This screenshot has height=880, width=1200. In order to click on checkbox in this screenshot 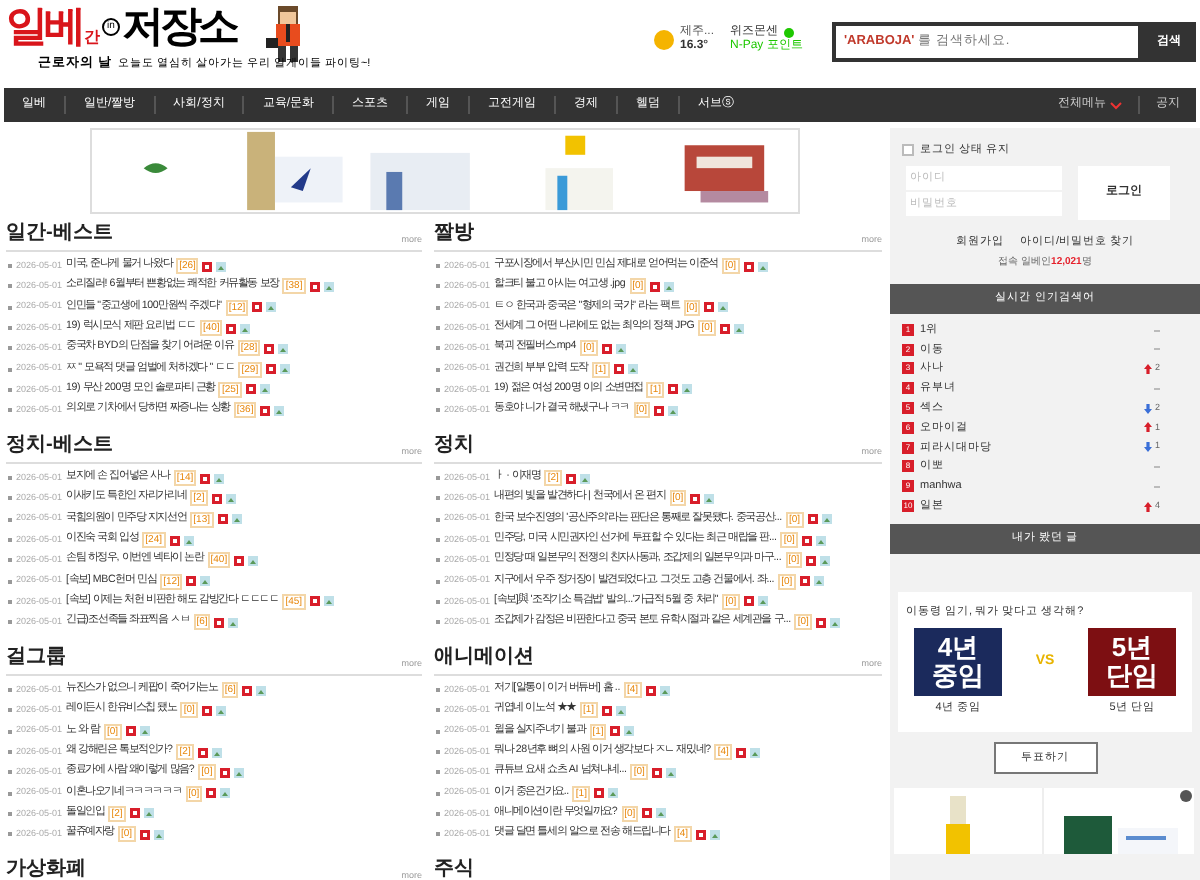, I will do `click(908, 150)`.